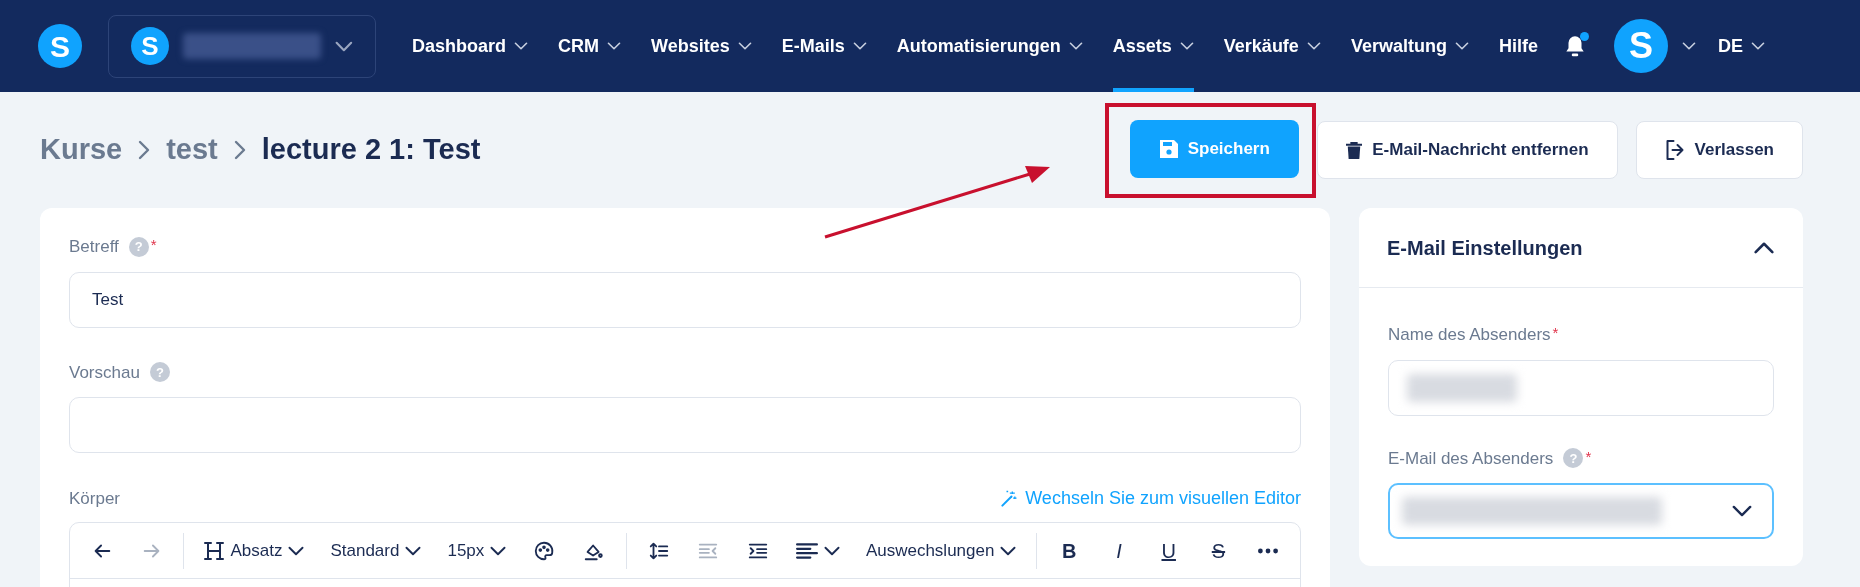 The width and height of the screenshot is (1860, 587). Describe the element at coordinates (95, 498) in the screenshot. I see `field-label: Körper` at that location.